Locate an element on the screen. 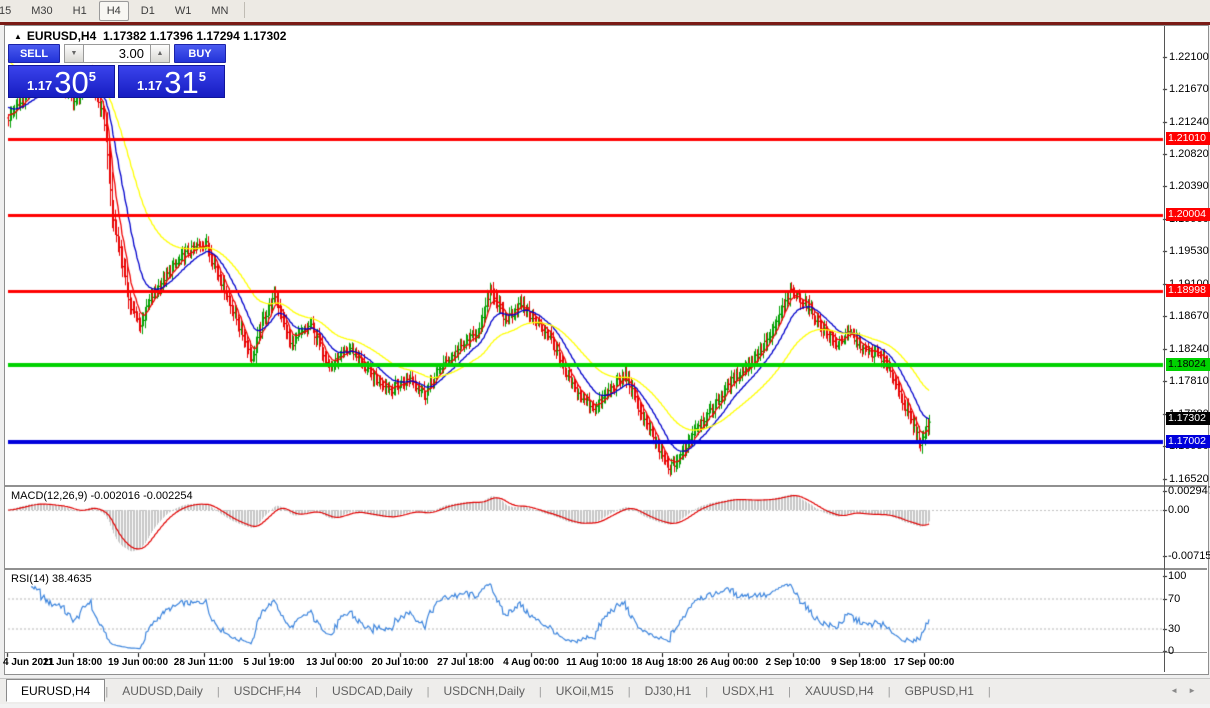  chart-tab-gbpusd: GBPUSD,H1 is located at coordinates (939, 690).